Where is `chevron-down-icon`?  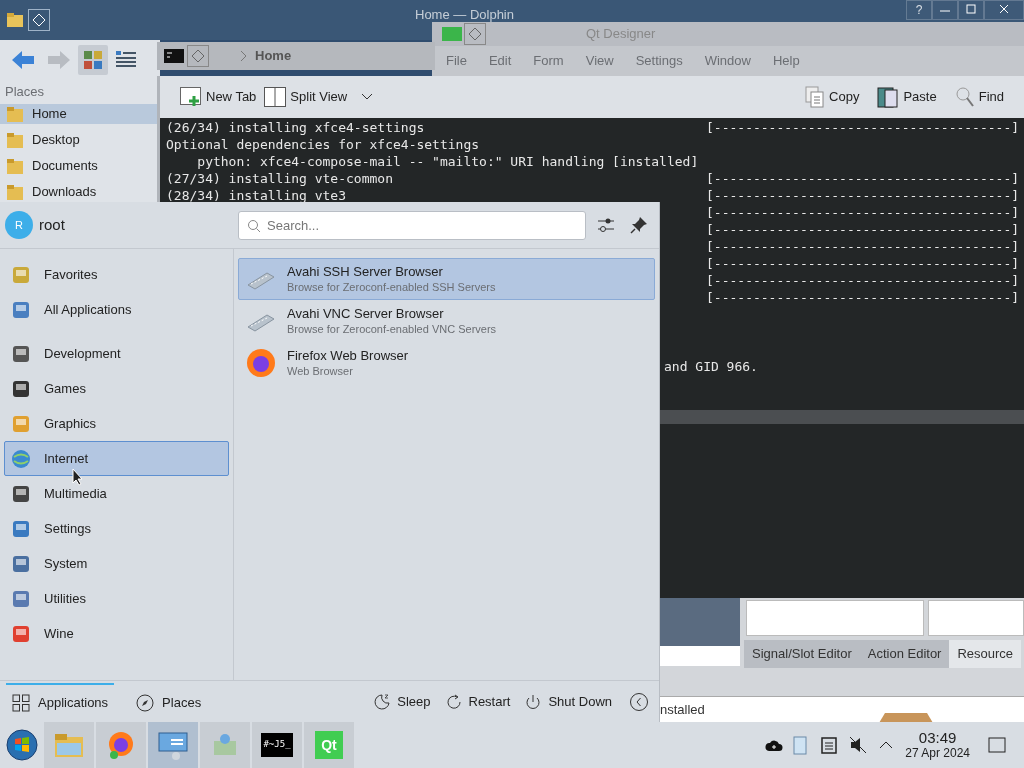
chevron-down-icon is located at coordinates (367, 97).